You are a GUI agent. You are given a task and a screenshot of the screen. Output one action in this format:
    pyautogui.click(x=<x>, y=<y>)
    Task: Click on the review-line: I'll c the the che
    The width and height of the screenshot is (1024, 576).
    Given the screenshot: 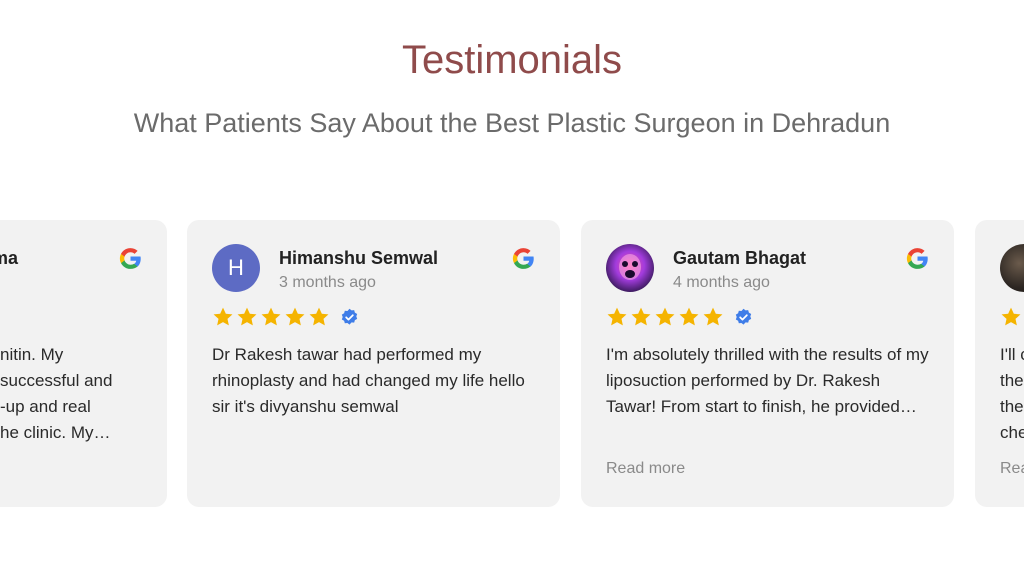 What is the action you would take?
    pyautogui.click(x=1012, y=393)
    